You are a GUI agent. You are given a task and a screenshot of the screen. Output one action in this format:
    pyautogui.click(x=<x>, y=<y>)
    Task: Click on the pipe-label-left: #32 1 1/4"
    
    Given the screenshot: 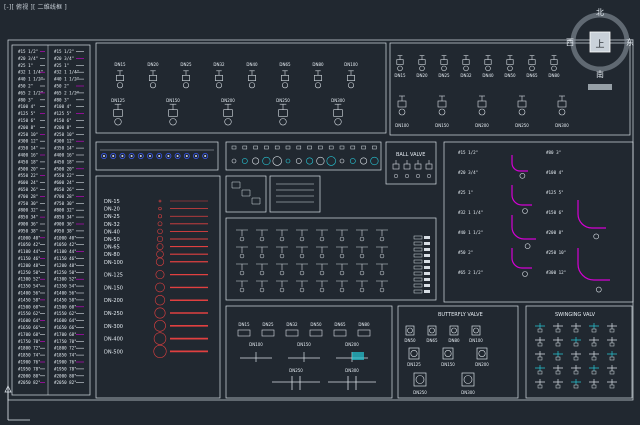 What is the action you would take?
    pyautogui.click(x=30, y=72)
    